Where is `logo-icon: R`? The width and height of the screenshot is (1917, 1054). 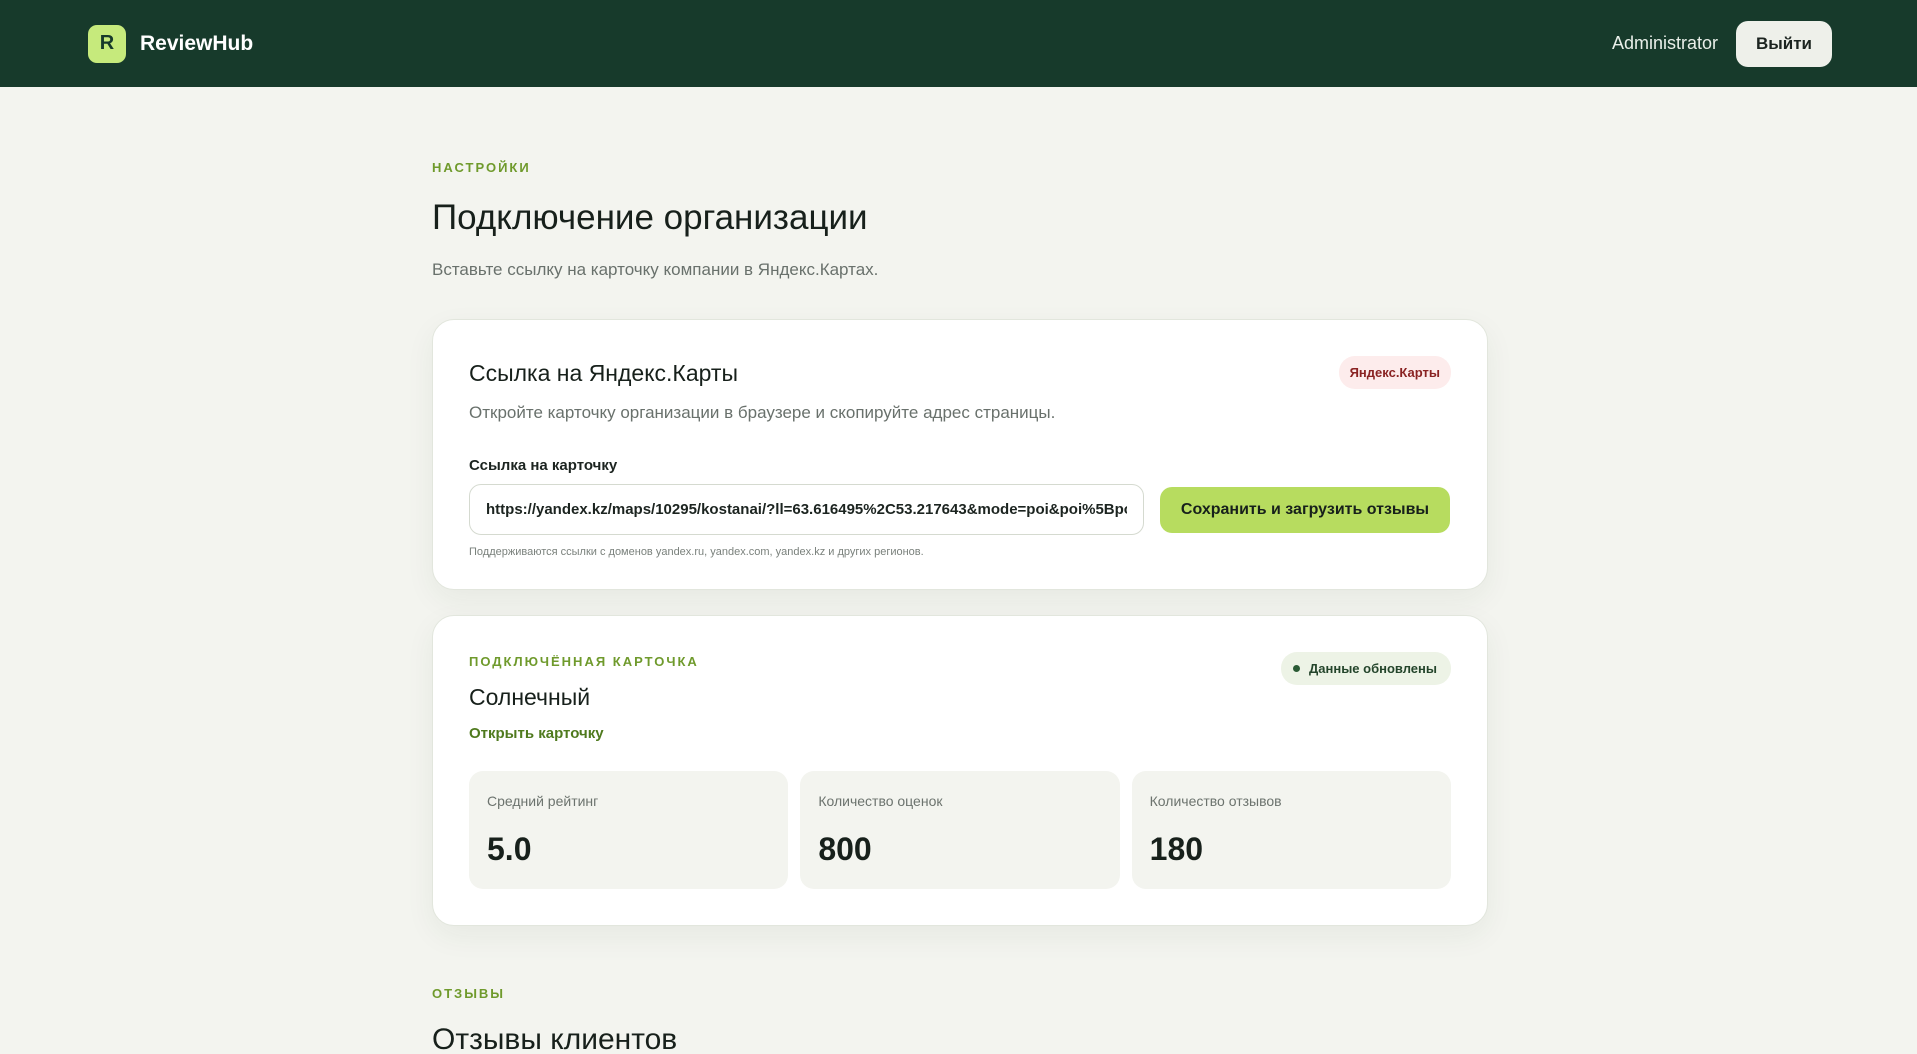
logo-icon: R is located at coordinates (107, 43).